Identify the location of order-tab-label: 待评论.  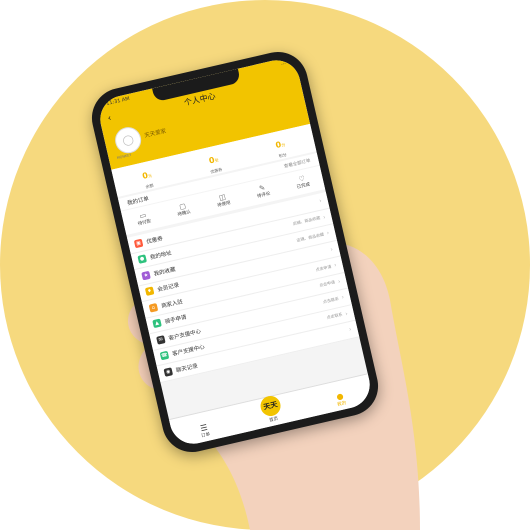
(263, 195).